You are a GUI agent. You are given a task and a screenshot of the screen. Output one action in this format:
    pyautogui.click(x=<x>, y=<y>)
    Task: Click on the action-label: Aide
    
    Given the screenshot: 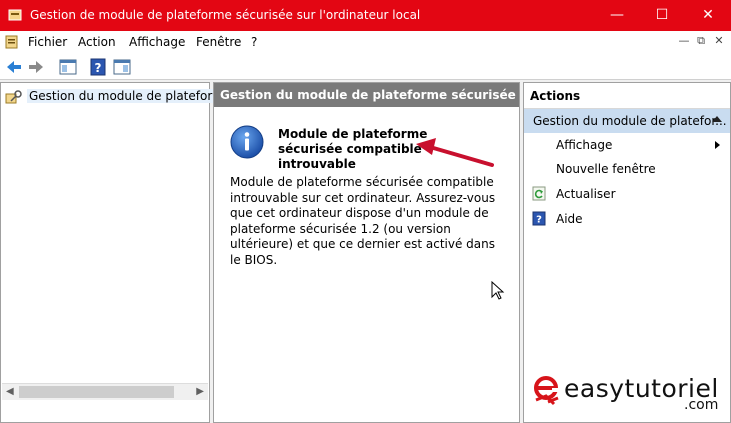 What is the action you would take?
    pyautogui.click(x=569, y=219)
    